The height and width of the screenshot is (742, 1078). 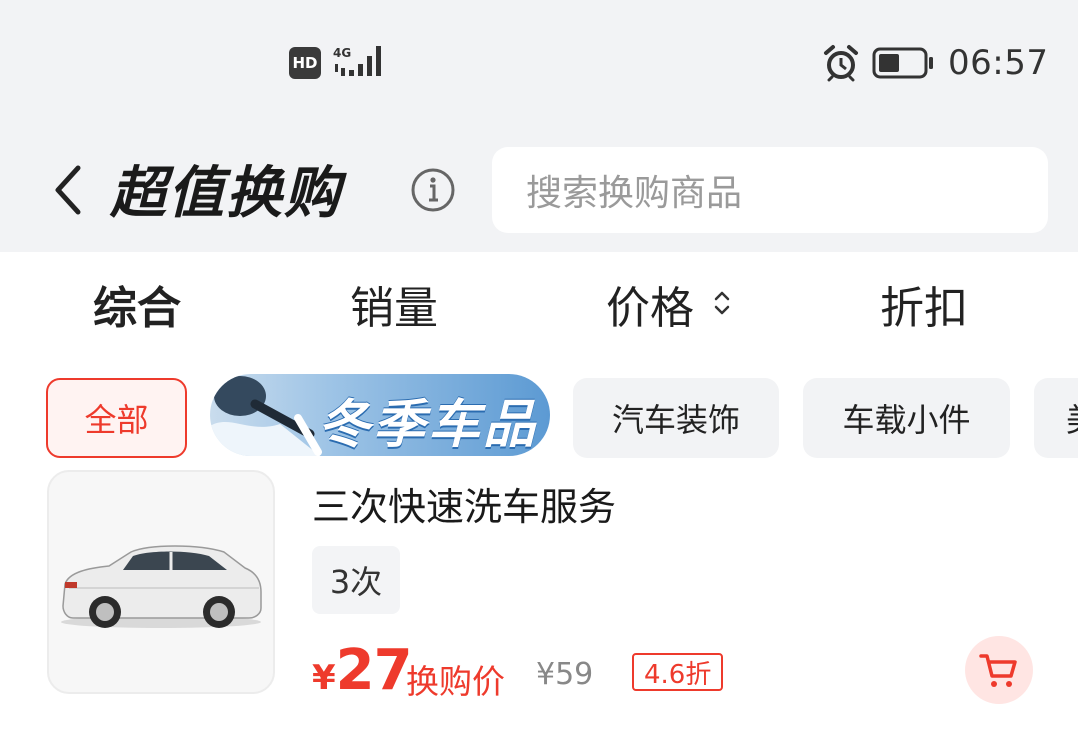 I want to click on category-car-accessories: 车载小件, so click(x=906, y=418).